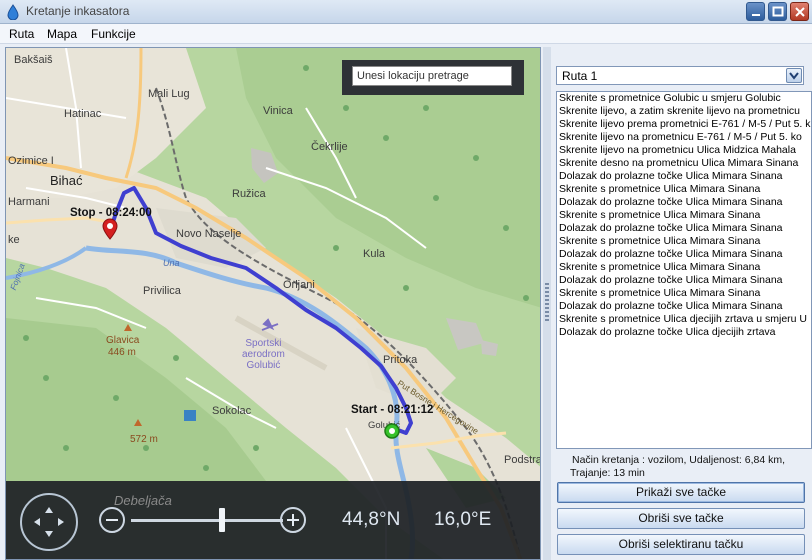 Image resolution: width=812 pixels, height=560 pixels. What do you see at coordinates (249, 194) in the screenshot?
I see `place-ruzica: Ružica` at bounding box center [249, 194].